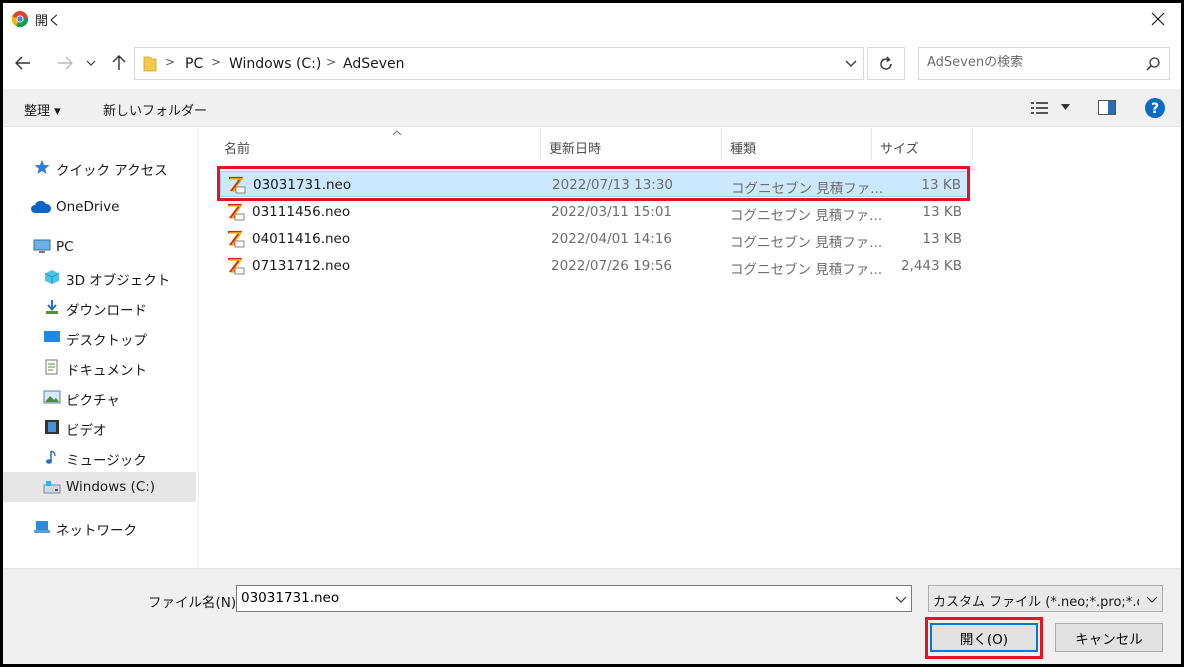 This screenshot has height=667, width=1184. I want to click on file-size: 2,443 KB, so click(931, 266).